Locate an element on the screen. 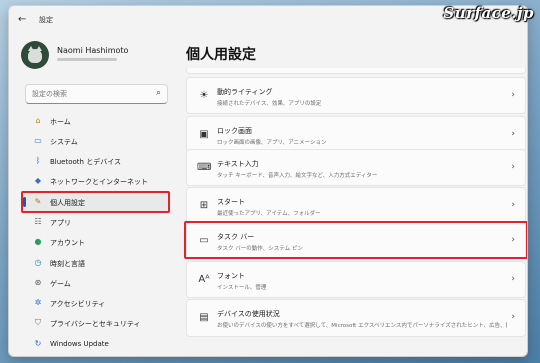 The width and height of the screenshot is (540, 363). card-taskbar: ▭ タスク バー タスク バーの動作、システム ピン › is located at coordinates (356, 240).